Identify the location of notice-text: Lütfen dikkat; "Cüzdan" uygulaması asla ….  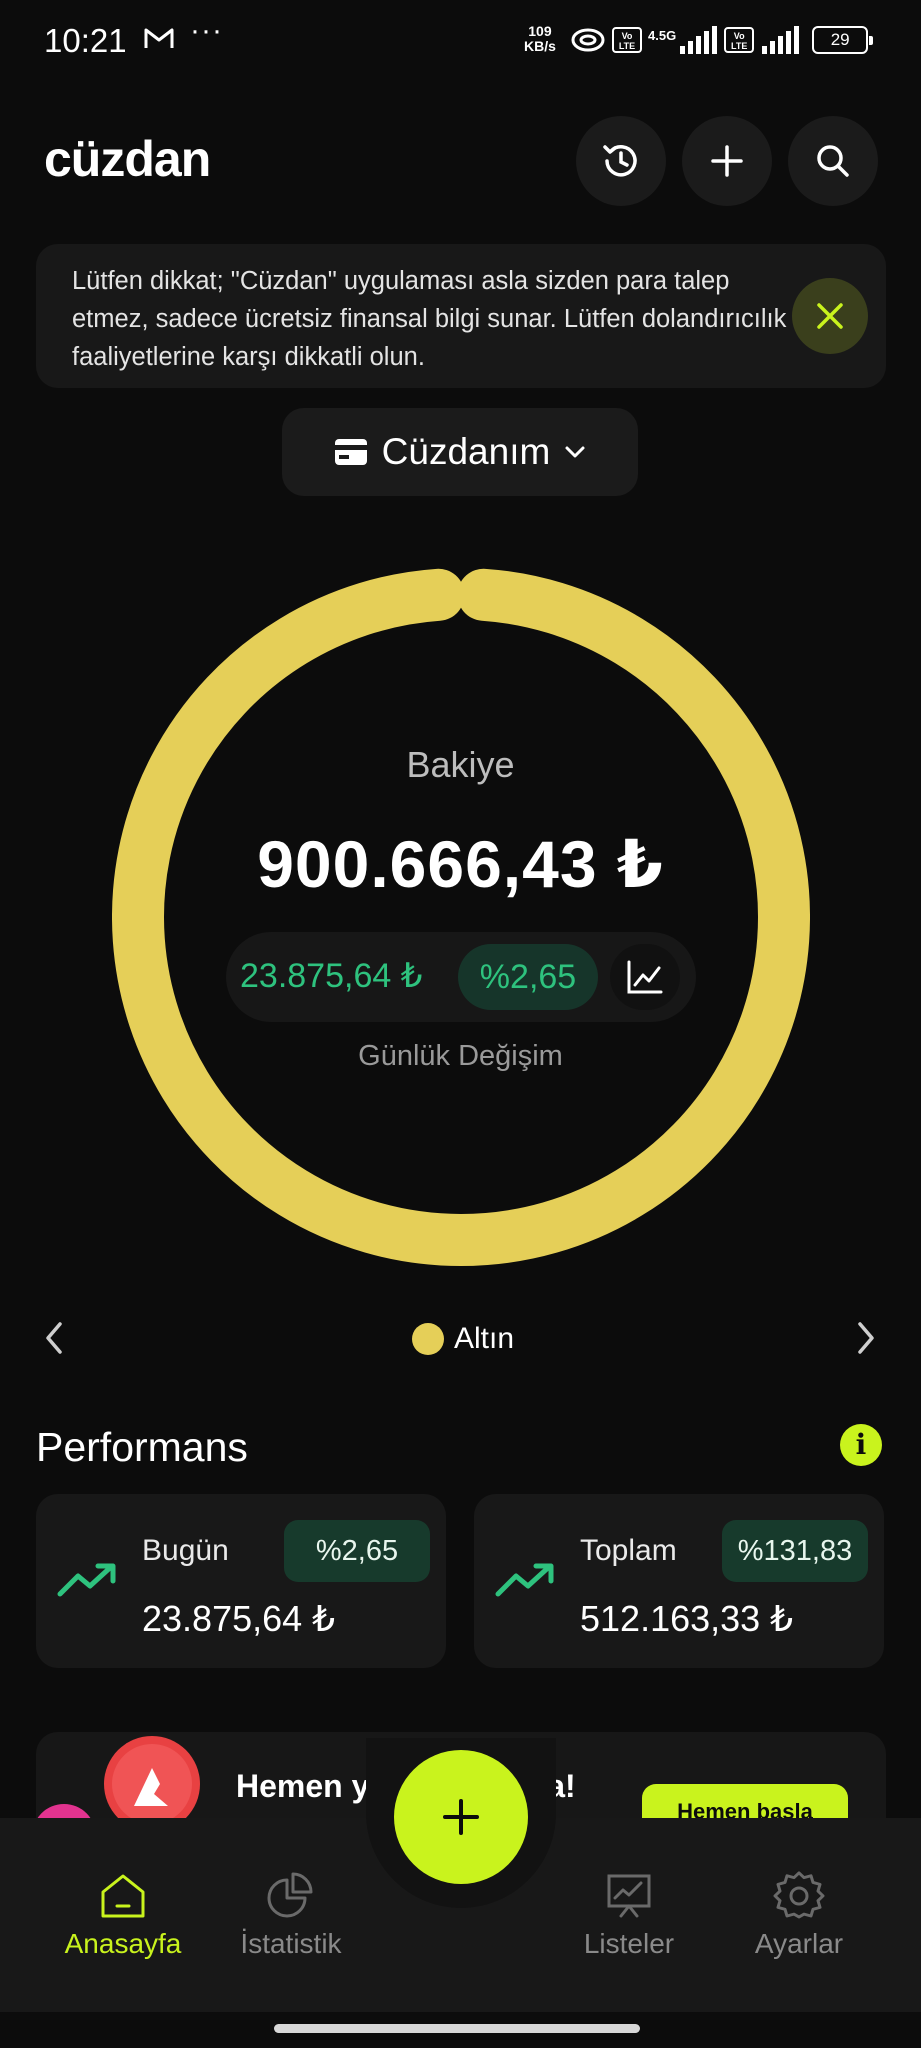
(429, 319).